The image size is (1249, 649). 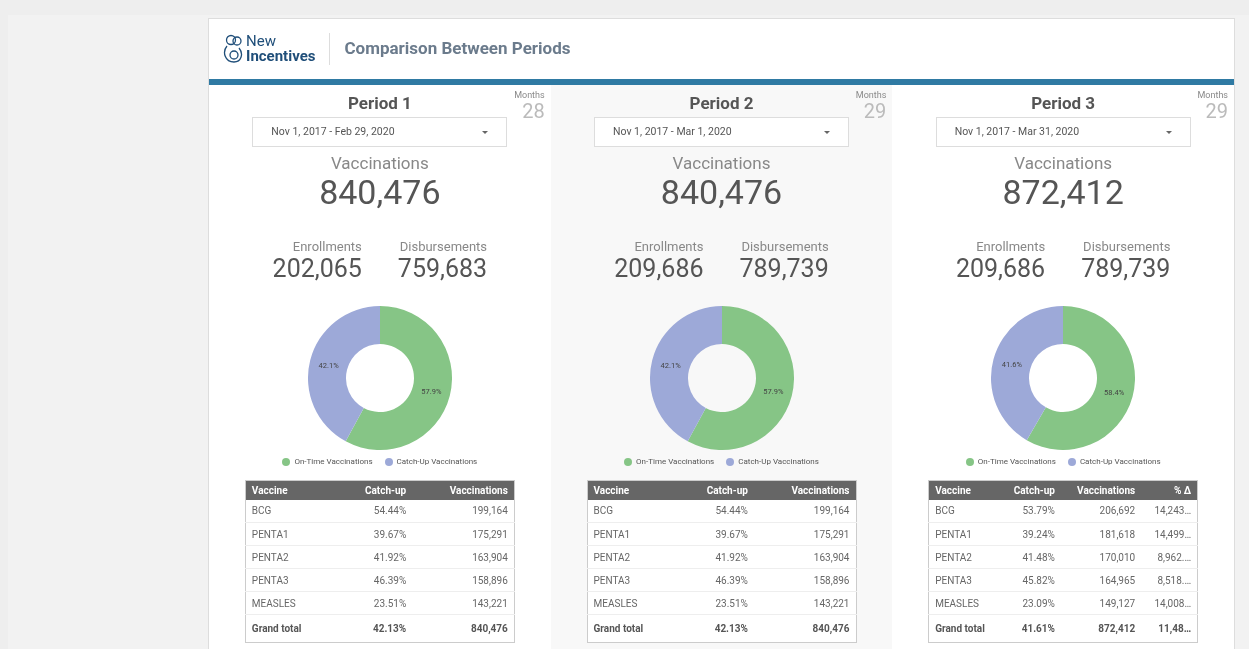 I want to click on table-cell: 181,618, so click(x=1101, y=534).